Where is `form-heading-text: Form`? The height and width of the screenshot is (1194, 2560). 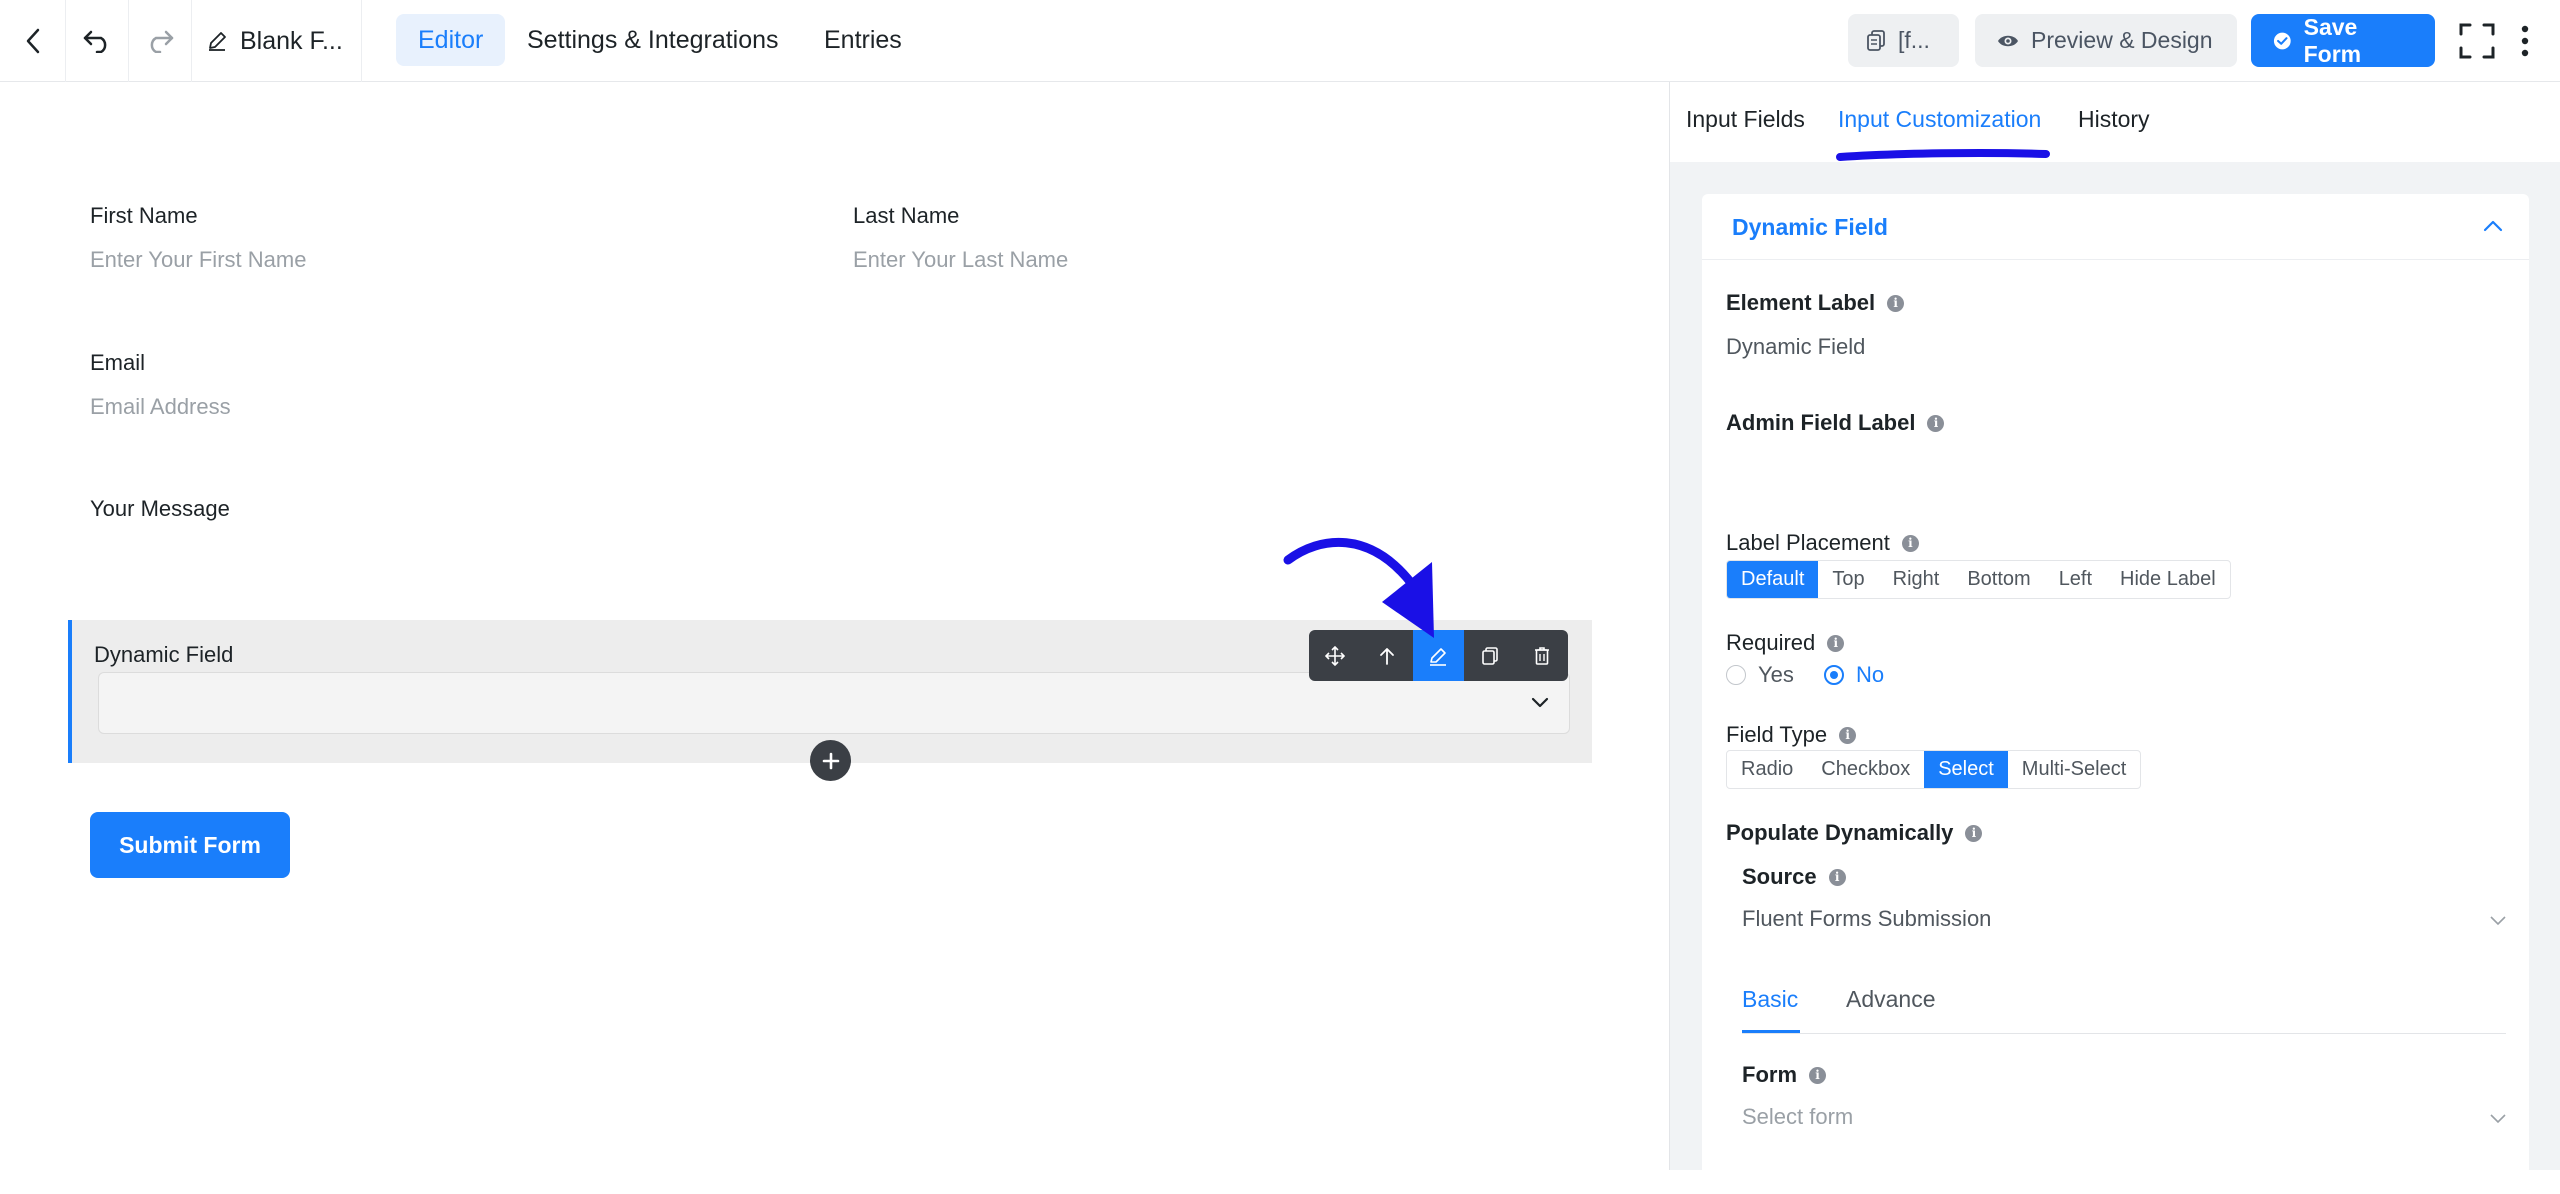 form-heading-text: Form is located at coordinates (1769, 1074).